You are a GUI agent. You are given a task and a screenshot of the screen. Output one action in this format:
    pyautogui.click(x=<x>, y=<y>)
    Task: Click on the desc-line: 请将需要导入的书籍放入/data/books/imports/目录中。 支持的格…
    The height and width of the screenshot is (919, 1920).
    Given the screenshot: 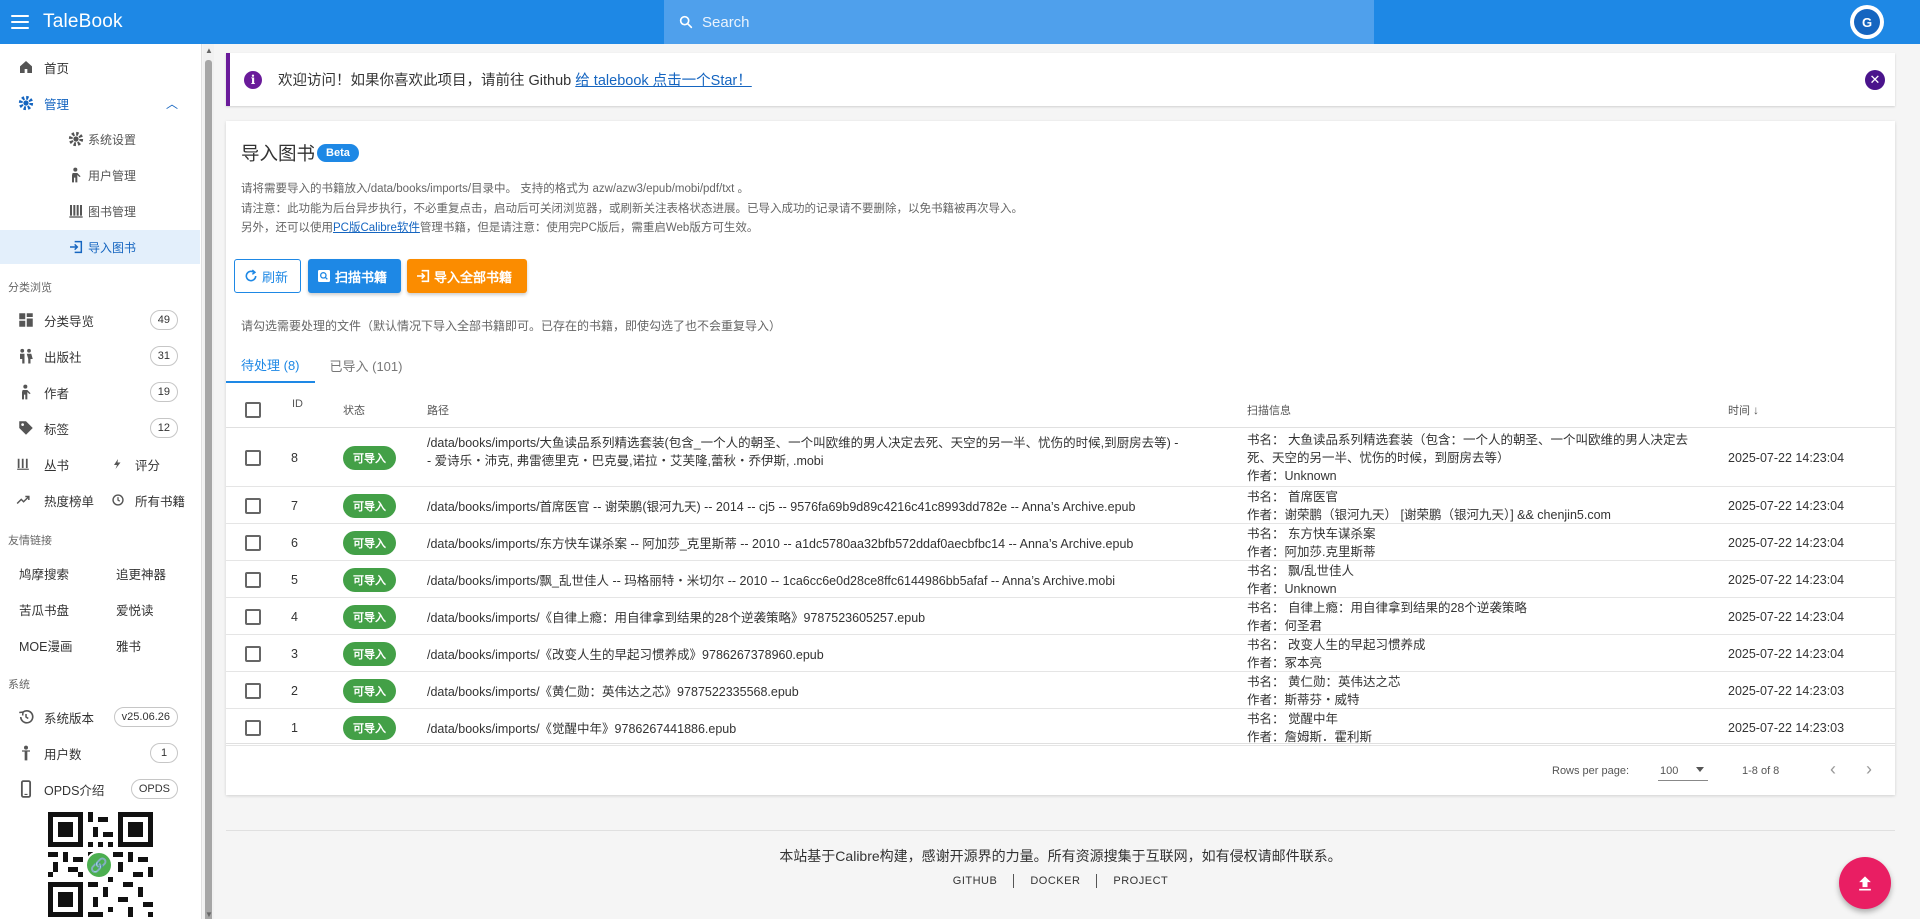 What is the action you would take?
    pyautogui.click(x=495, y=189)
    